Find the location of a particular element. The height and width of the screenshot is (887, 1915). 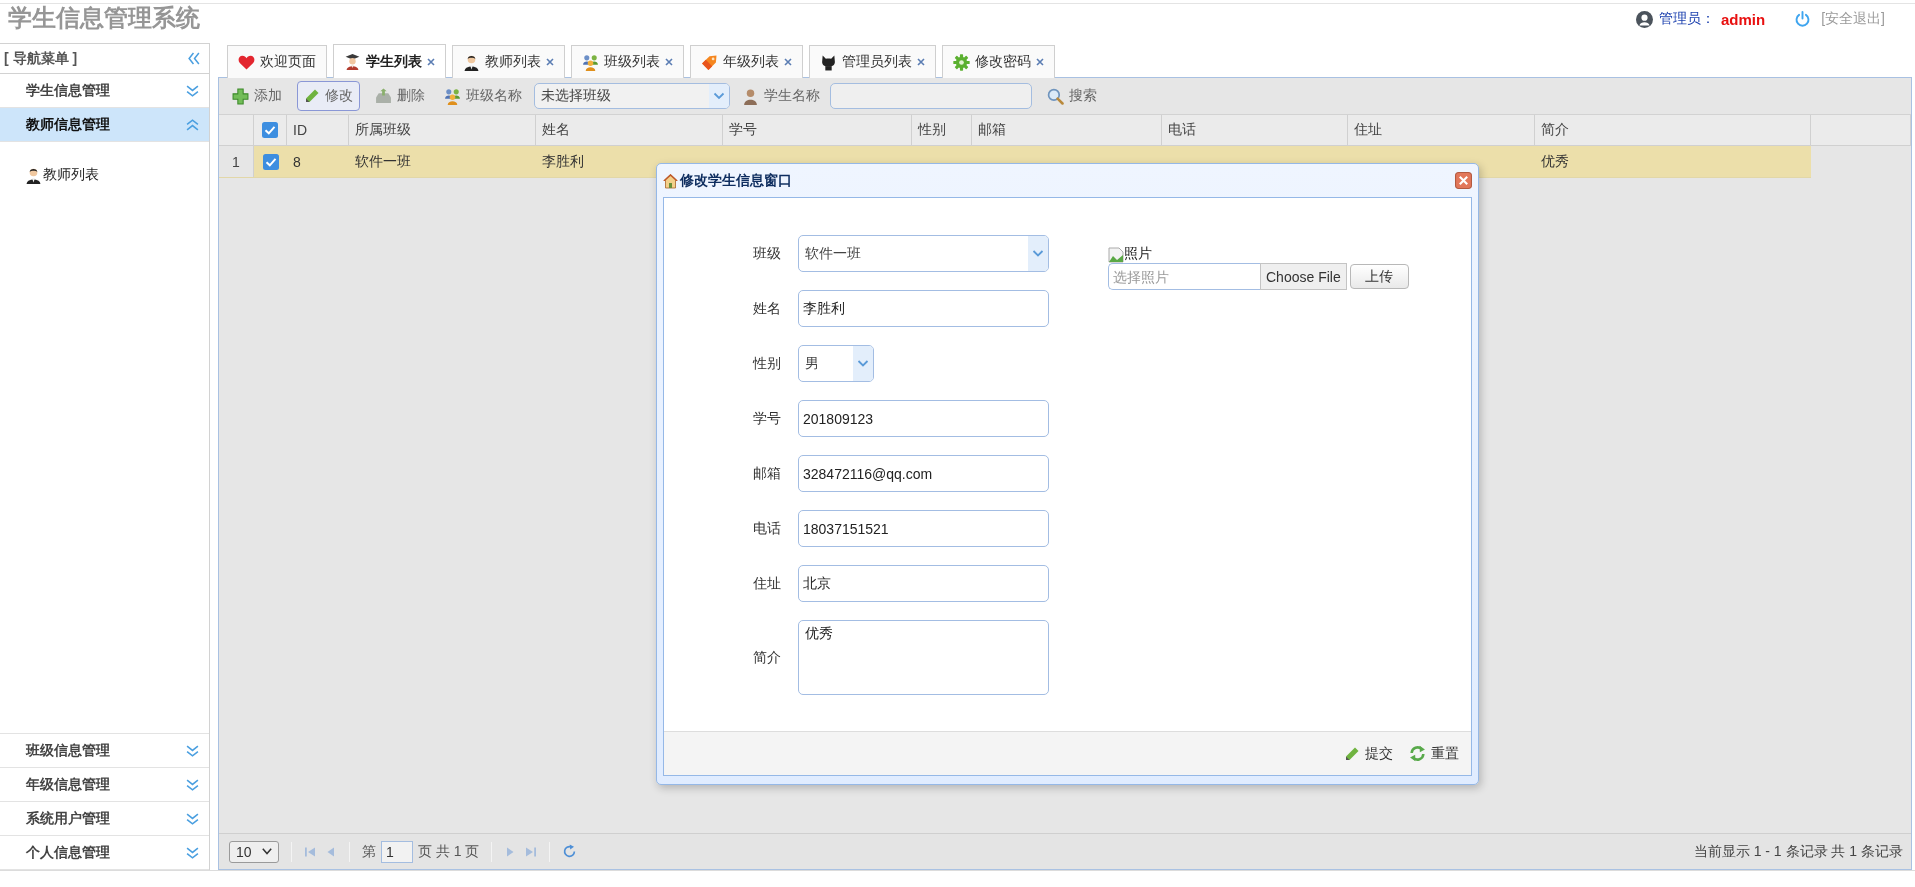

input-field: 北京 is located at coordinates (923, 583).